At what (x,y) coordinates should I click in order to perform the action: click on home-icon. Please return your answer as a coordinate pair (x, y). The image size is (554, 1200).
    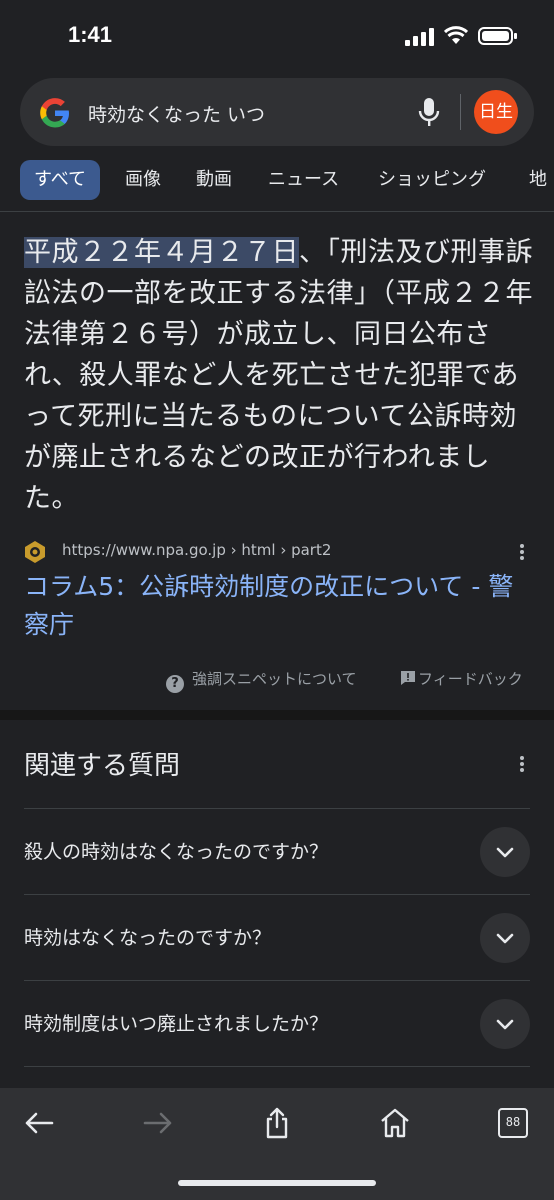
    Looking at the image, I should click on (395, 1123).